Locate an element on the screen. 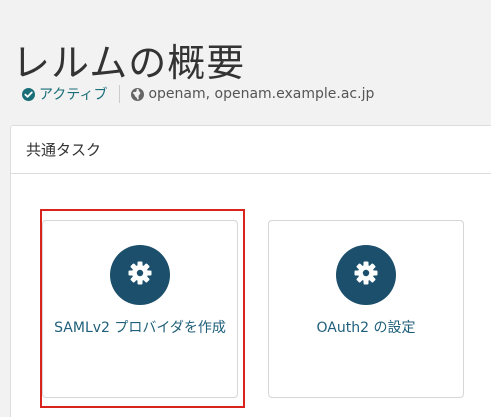 This screenshot has width=491, height=417. task-label: SAMLv2 プロバイダを作成 is located at coordinates (140, 328).